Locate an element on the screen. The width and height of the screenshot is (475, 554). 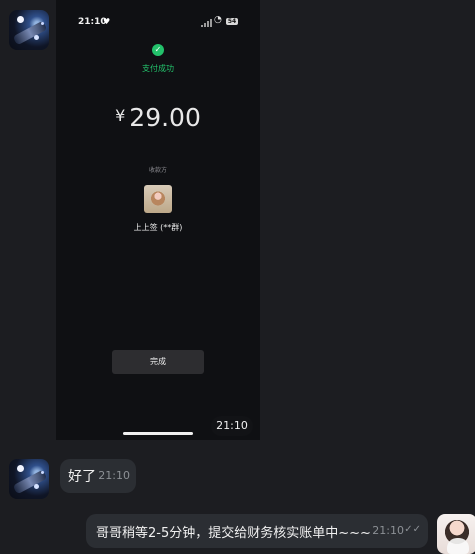
payee-avatar is located at coordinates (158, 199).